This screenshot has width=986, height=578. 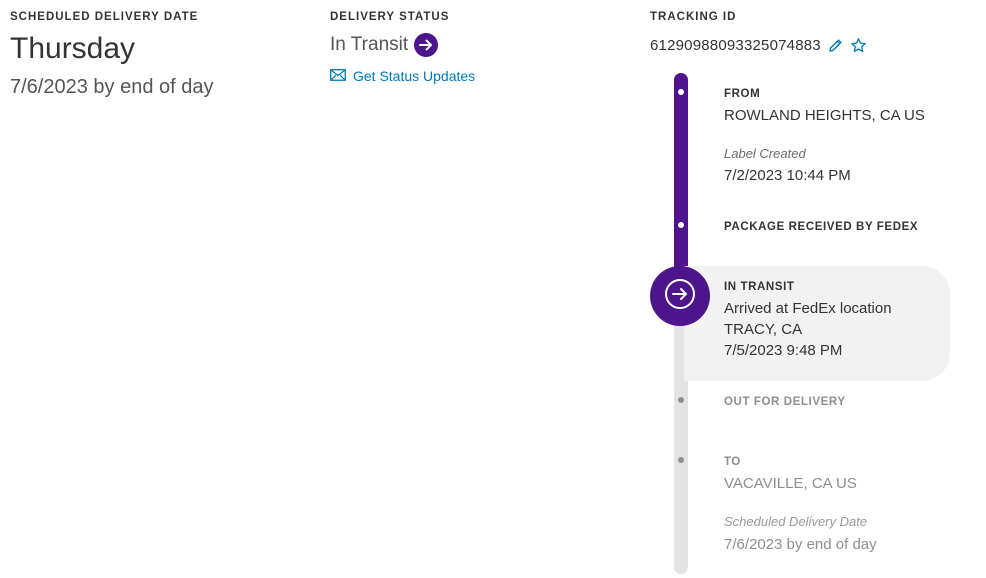 What do you see at coordinates (732, 462) in the screenshot?
I see `to-heading: TO` at bounding box center [732, 462].